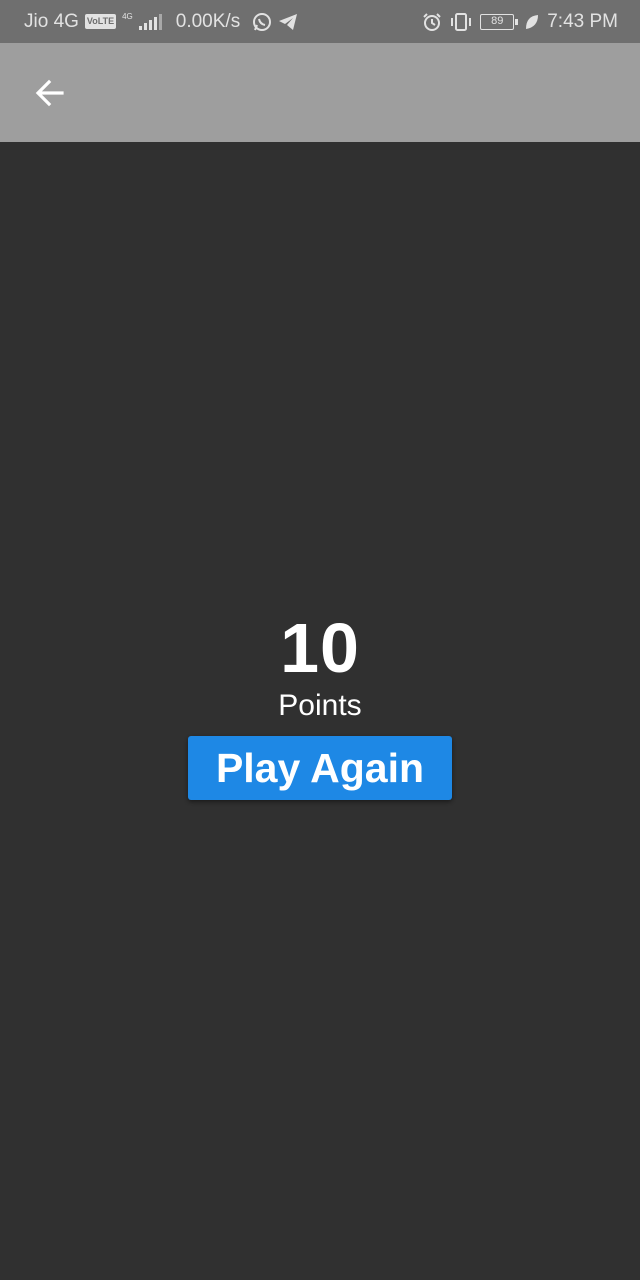 This screenshot has height=1280, width=640. Describe the element at coordinates (432, 22) in the screenshot. I see `alarm-icon` at that location.